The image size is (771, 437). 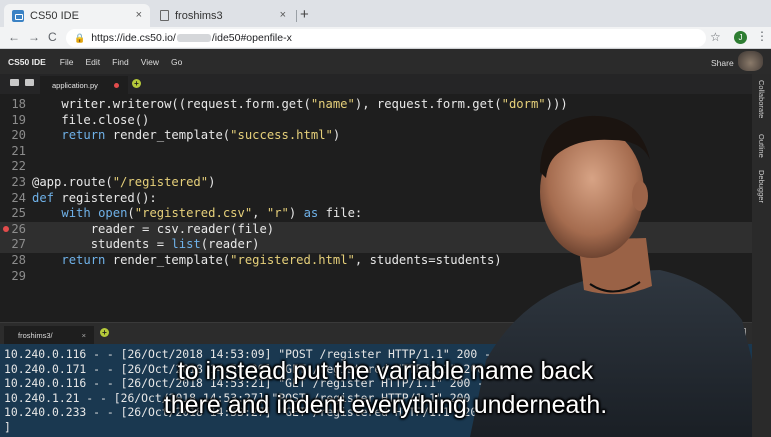 I want to click on code-token: registered():, so click(x=105, y=197).